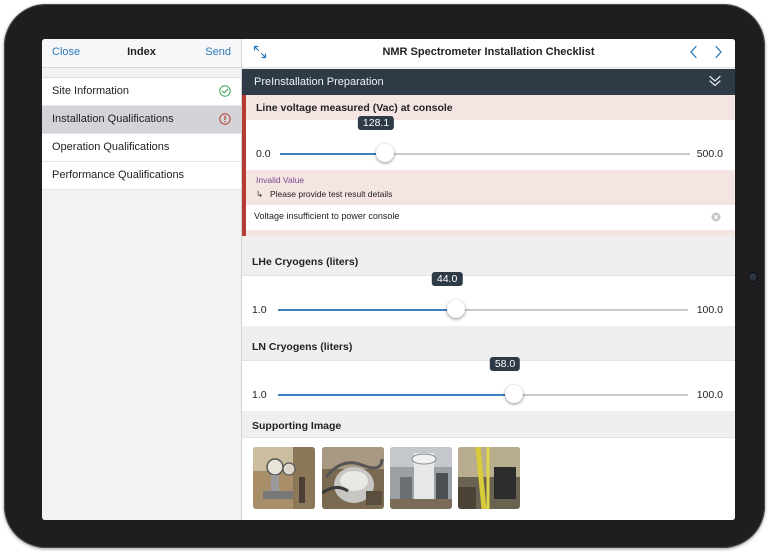  I want to click on chevron-left-icon, so click(694, 52).